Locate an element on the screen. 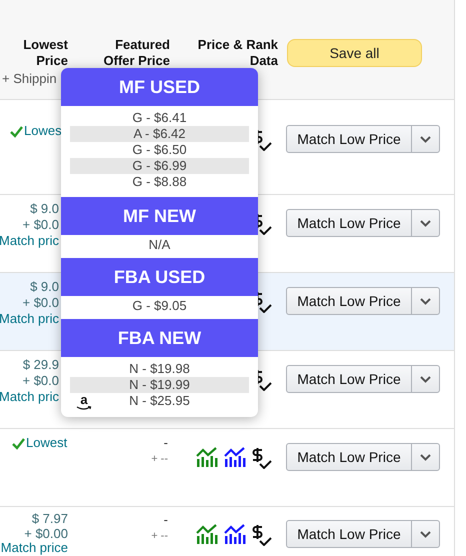 Image resolution: width=466 pixels, height=556 pixels. shipping-price: + $0.00 is located at coordinates (45, 533).